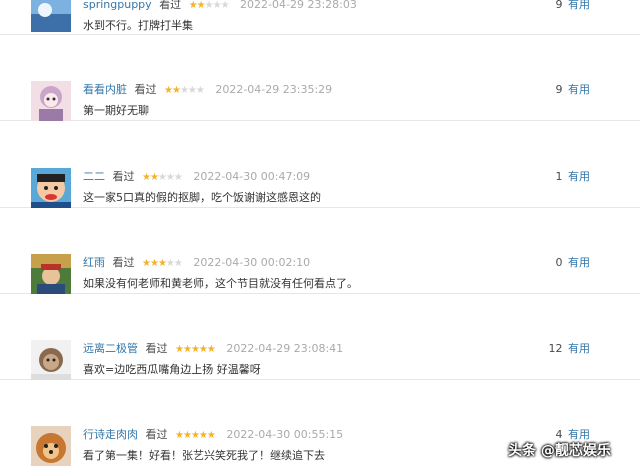  I want to click on useful-votes: 1 有用, so click(573, 177).